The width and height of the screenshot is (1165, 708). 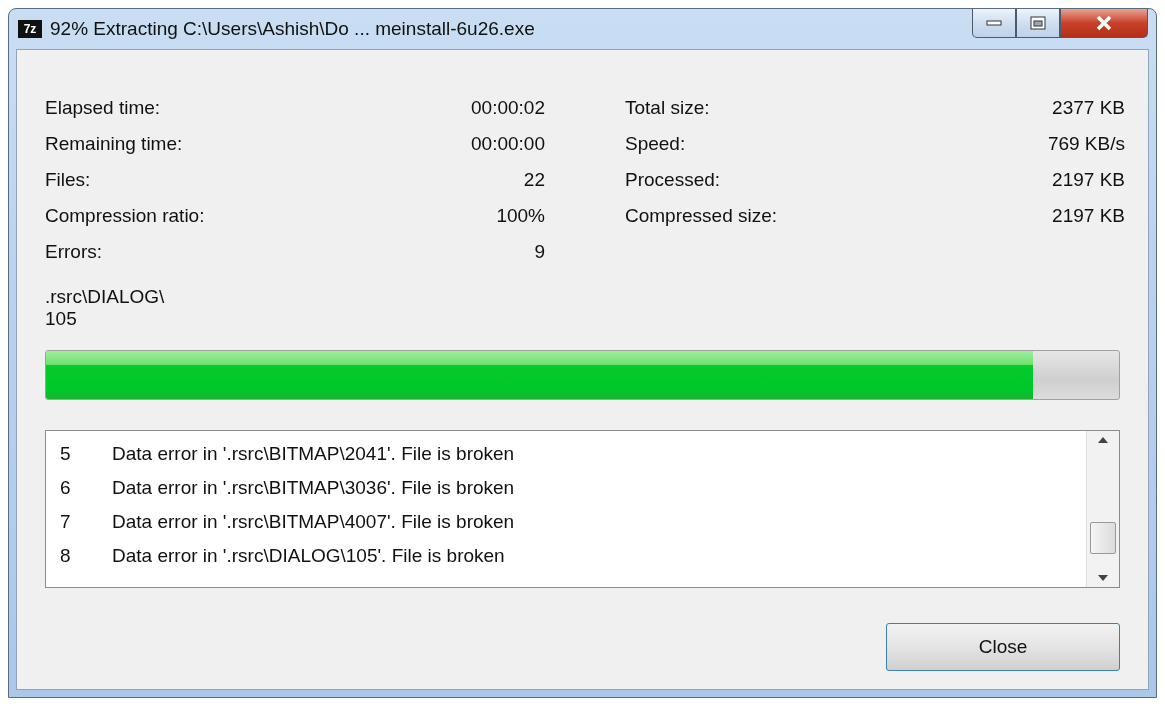 I want to click on stat-value: 100%, so click(x=520, y=216).